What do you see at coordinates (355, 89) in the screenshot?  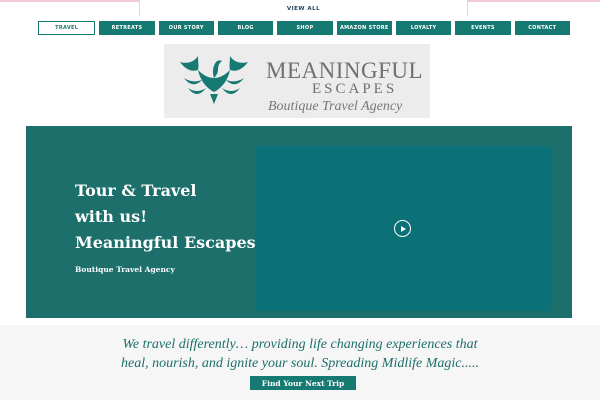 I see `logo-wordmark-line2: ESCAPES` at bounding box center [355, 89].